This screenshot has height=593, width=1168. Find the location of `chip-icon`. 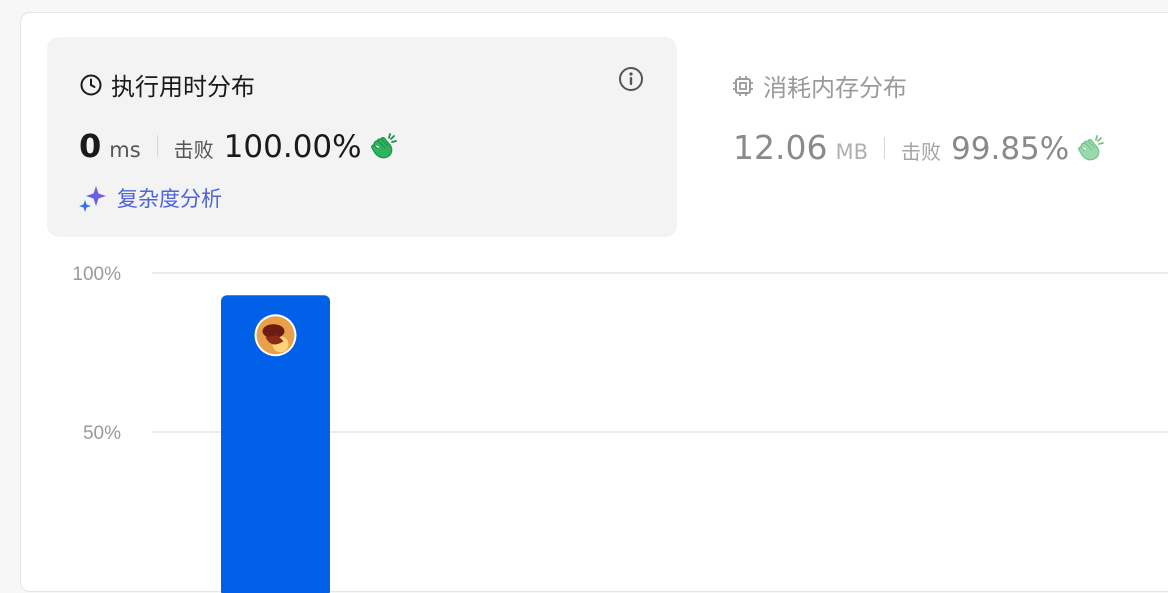

chip-icon is located at coordinates (743, 85).